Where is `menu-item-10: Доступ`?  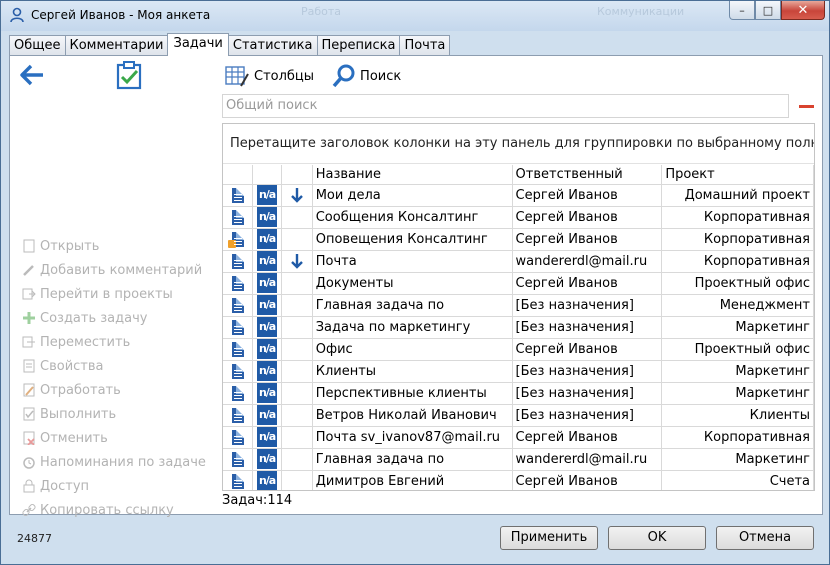 menu-item-10: Доступ is located at coordinates (114, 486).